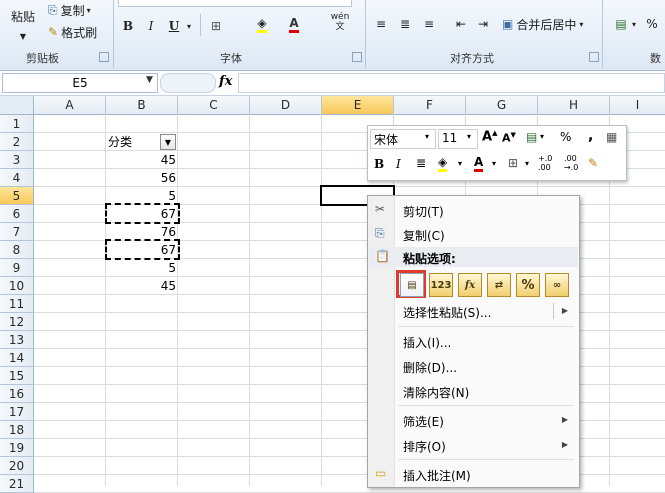 The width and height of the screenshot is (665, 493). I want to click on merge-center-button: ▣ 合并后居中 ▾, so click(550, 24).